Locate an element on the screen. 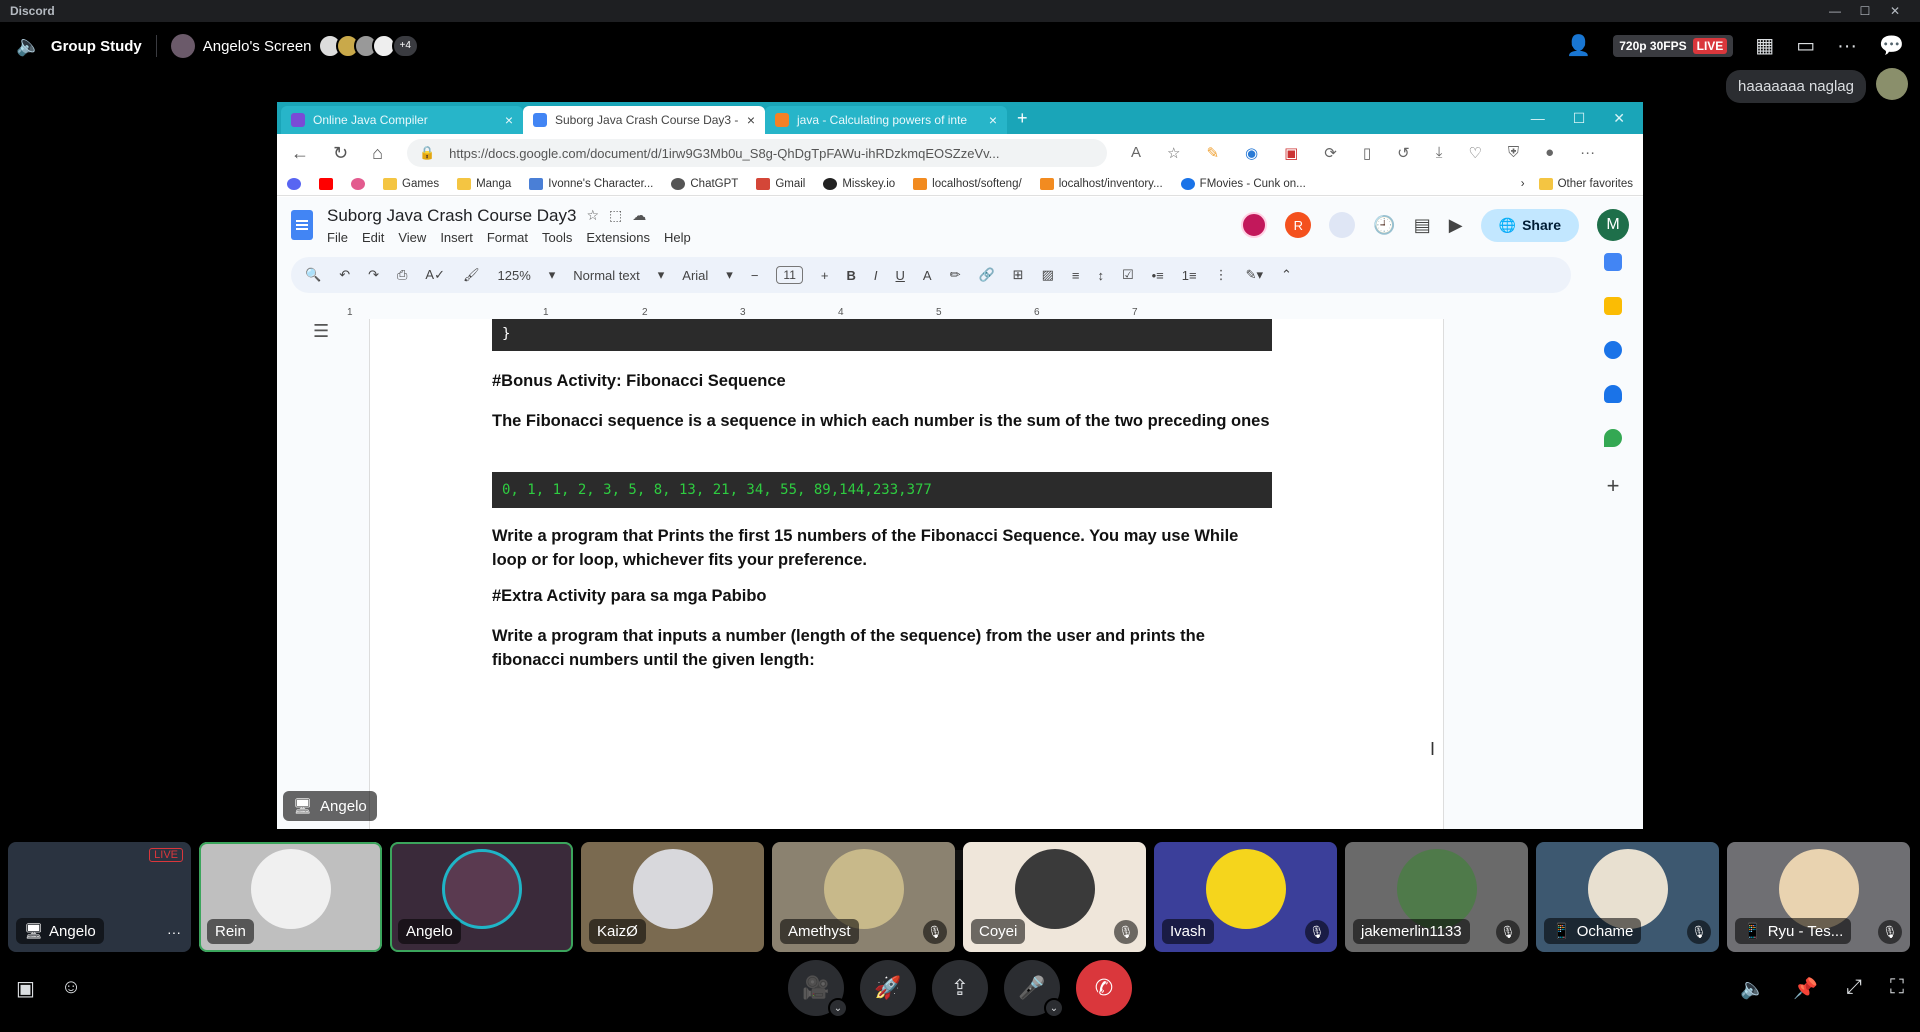  account-avatar: M is located at coordinates (1613, 225).